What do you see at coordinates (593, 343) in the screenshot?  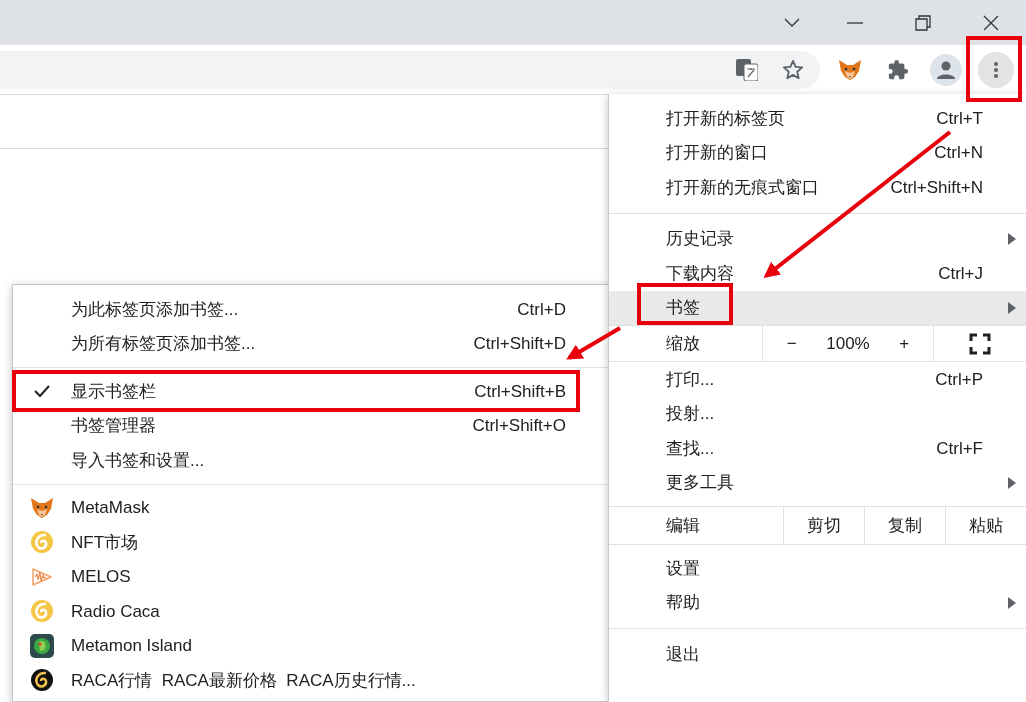 I see `pointer-arrow` at bounding box center [593, 343].